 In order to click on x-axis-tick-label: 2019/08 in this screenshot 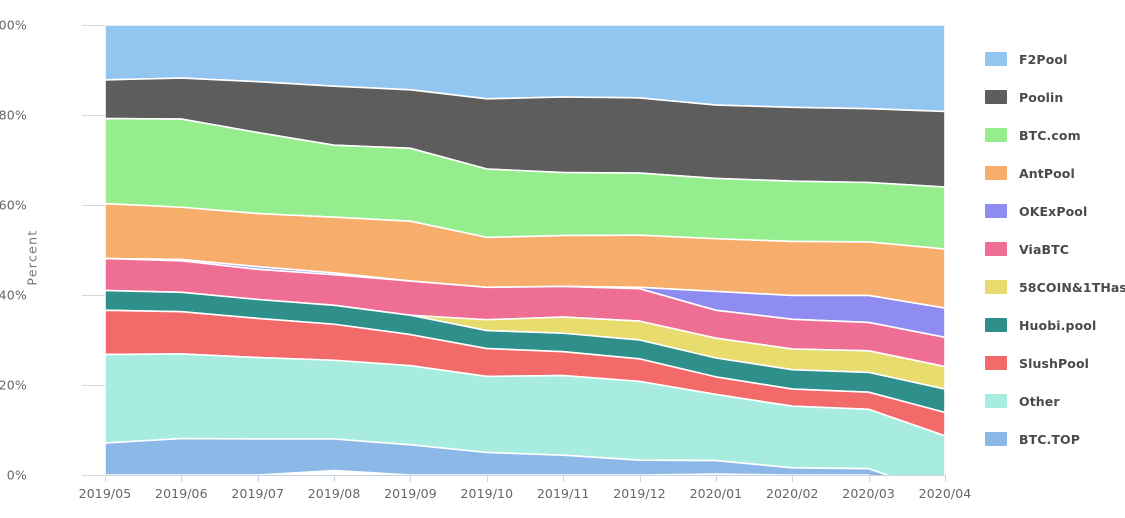, I will do `click(334, 493)`.